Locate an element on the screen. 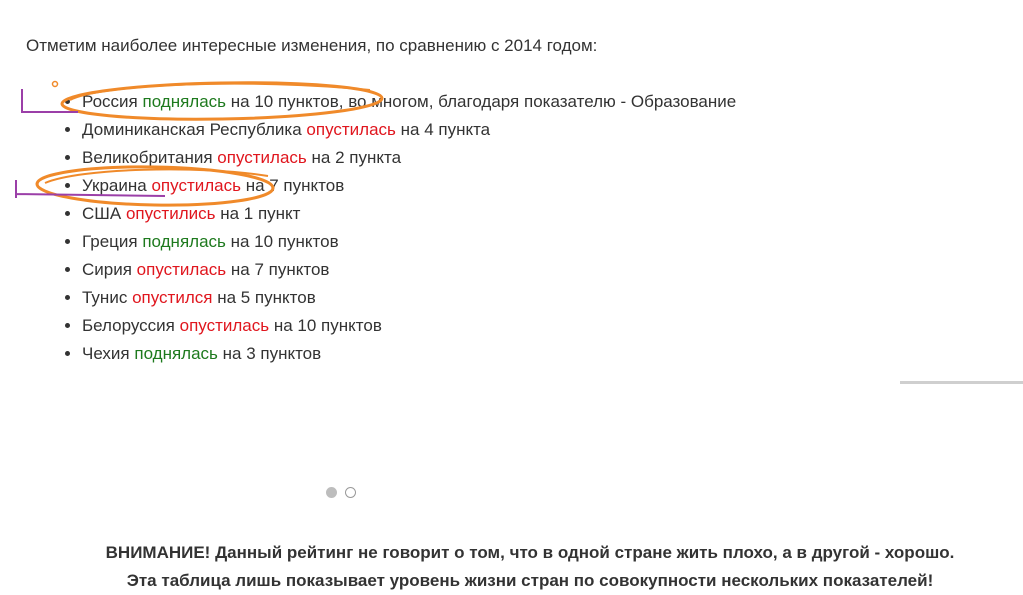 The height and width of the screenshot is (595, 1023). change-amount: на 4 пункта is located at coordinates (445, 129).